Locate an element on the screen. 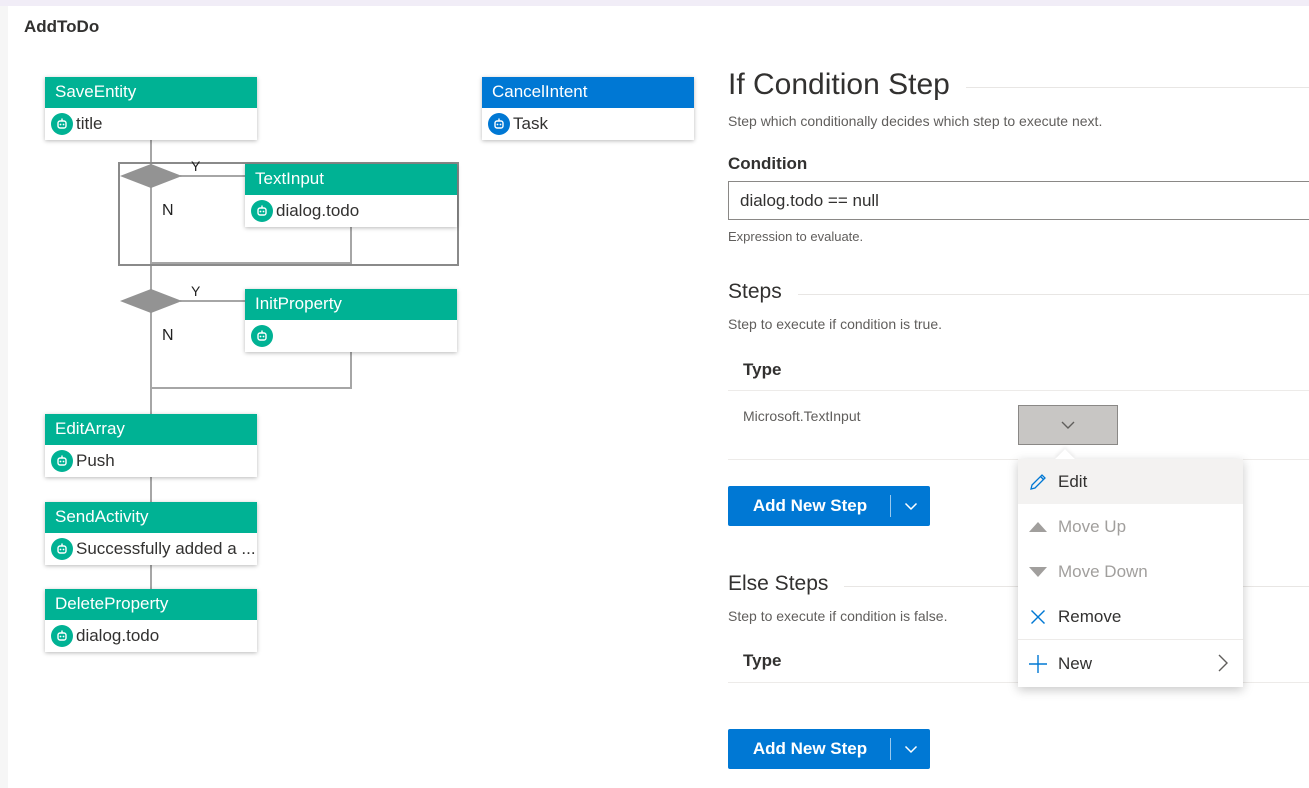 The image size is (1309, 788). chevron-right-icon is located at coordinates (1223, 663).